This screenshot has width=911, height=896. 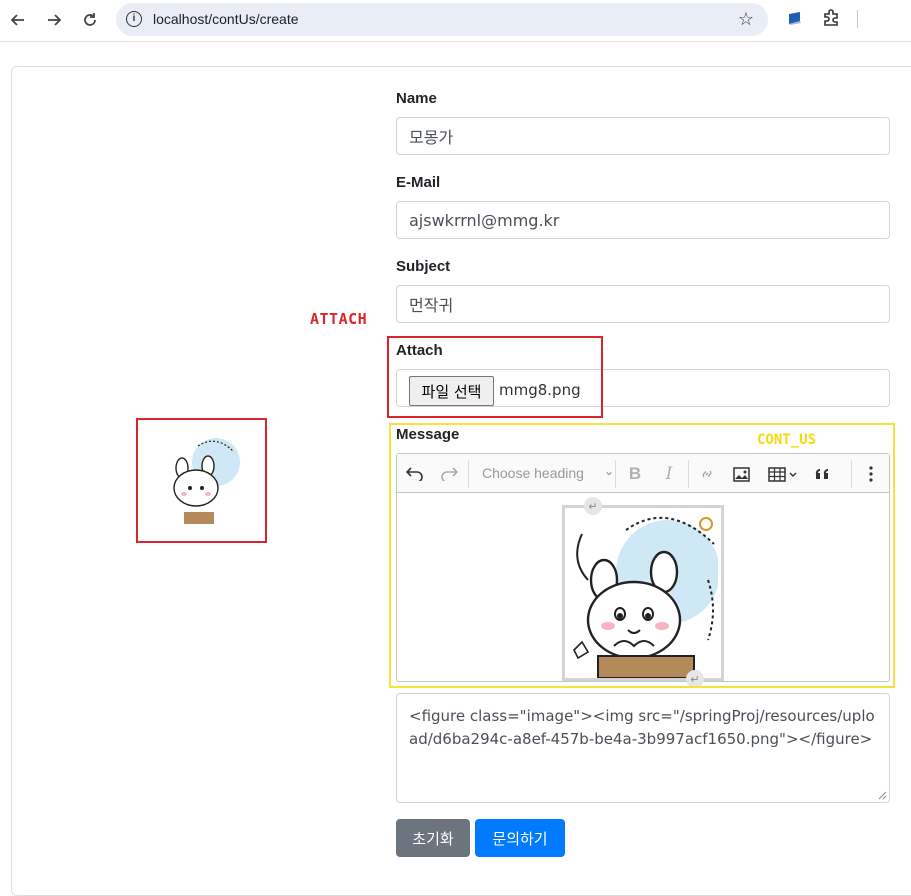 What do you see at coordinates (643, 220) in the screenshot?
I see `email-input: ajswkrrnl@mmg.kr` at bounding box center [643, 220].